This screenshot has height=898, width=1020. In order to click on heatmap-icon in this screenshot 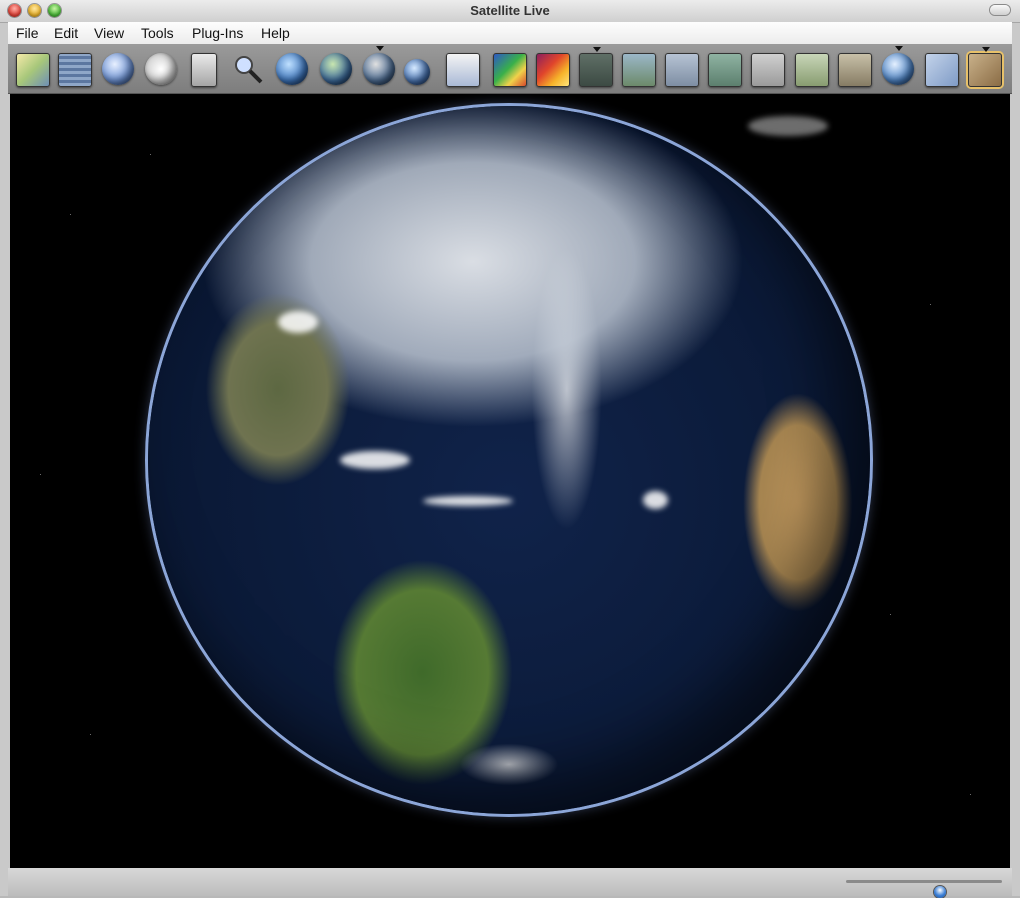, I will do `click(553, 70)`.